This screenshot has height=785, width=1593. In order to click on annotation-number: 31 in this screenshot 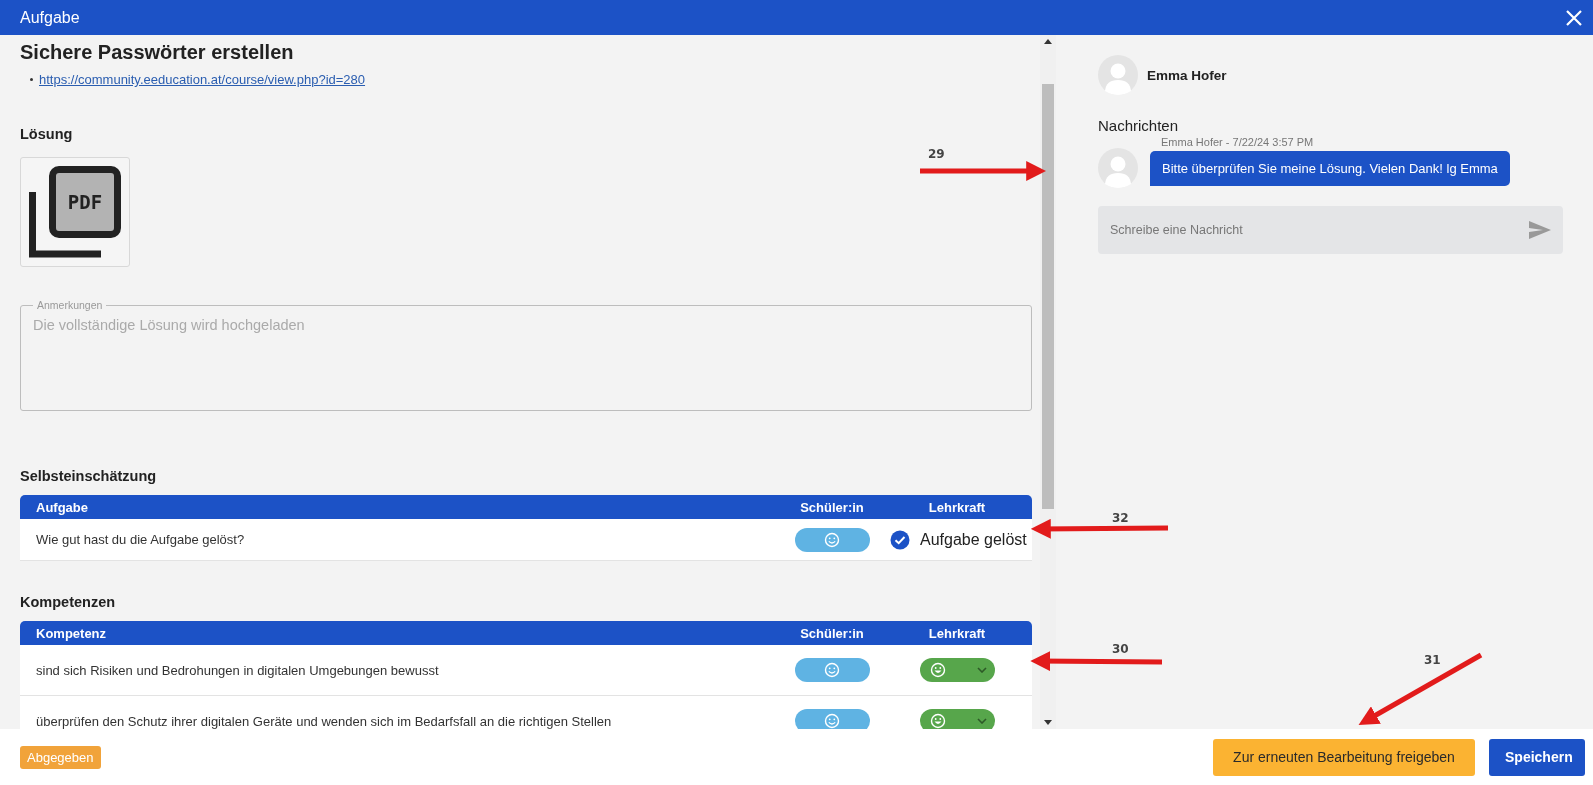, I will do `click(1432, 660)`.